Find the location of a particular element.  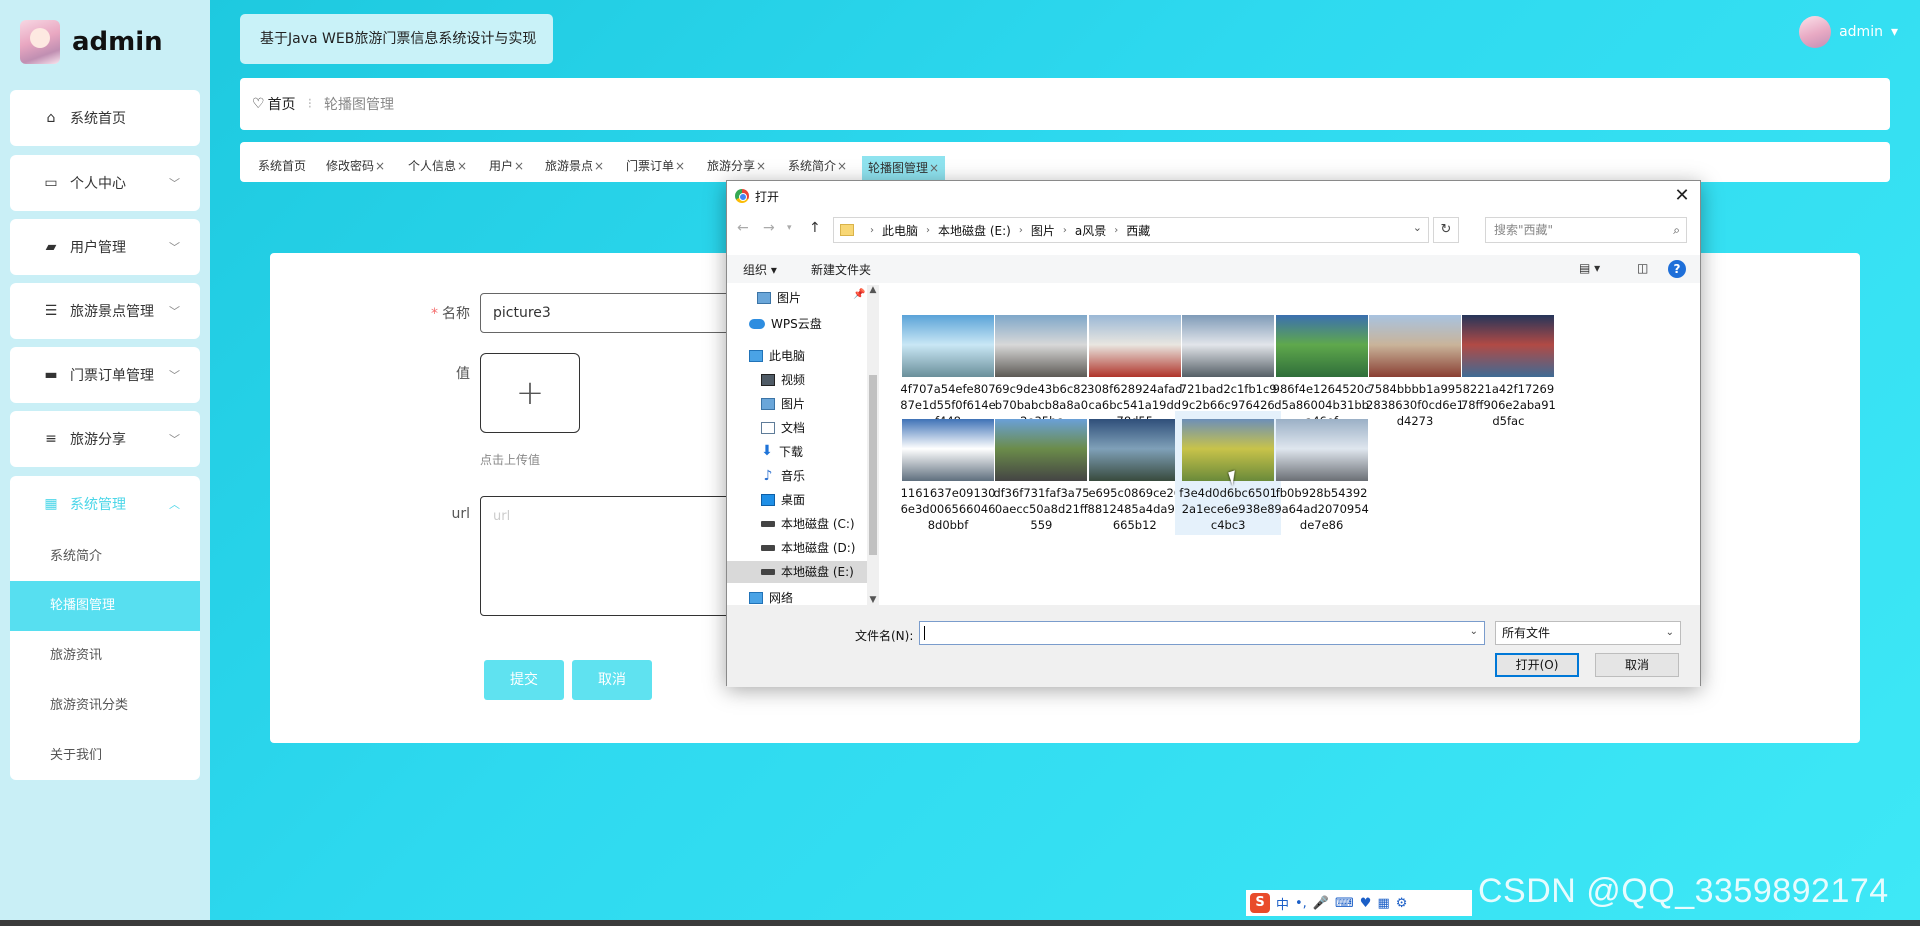

open-button: 打开(O) is located at coordinates (1537, 665).